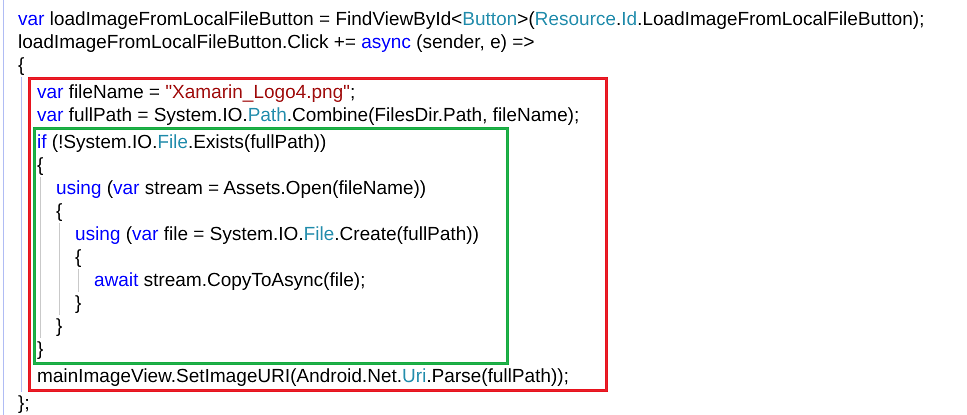 The image size is (967, 415). I want to click on code-line: var fileName = "Xamarin_Logo4.png";, so click(196, 92).